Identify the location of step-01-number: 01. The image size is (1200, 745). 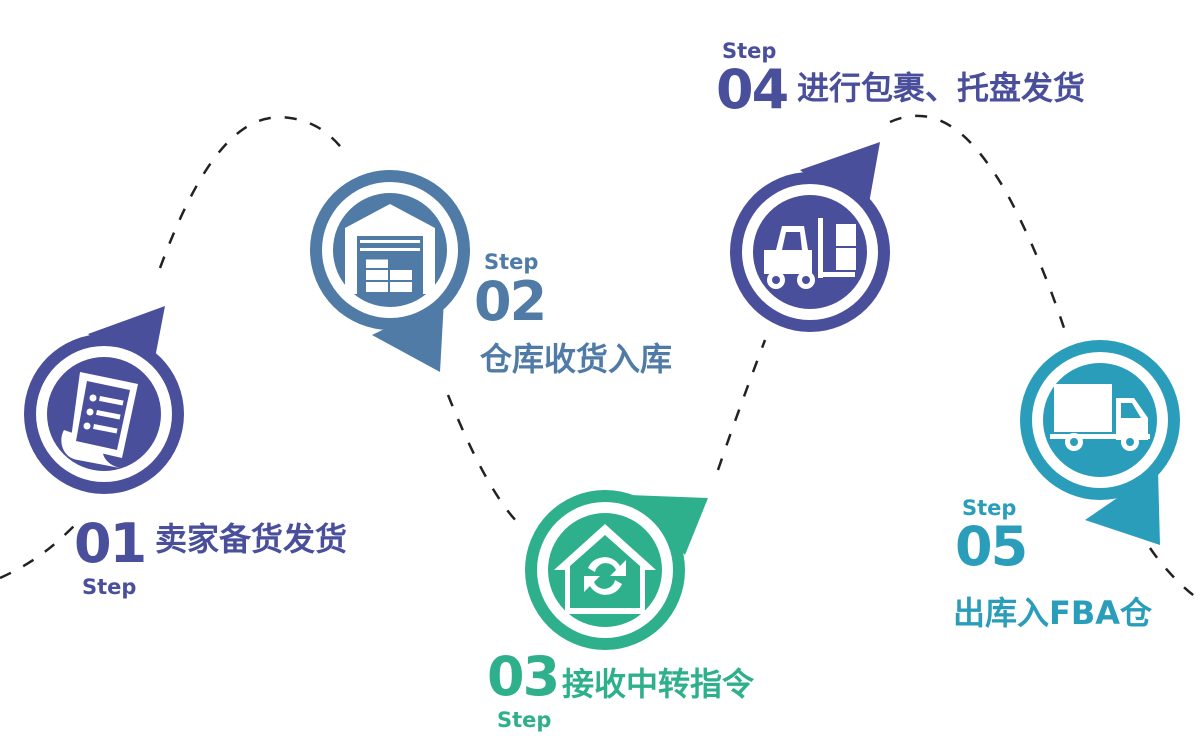
(110, 543).